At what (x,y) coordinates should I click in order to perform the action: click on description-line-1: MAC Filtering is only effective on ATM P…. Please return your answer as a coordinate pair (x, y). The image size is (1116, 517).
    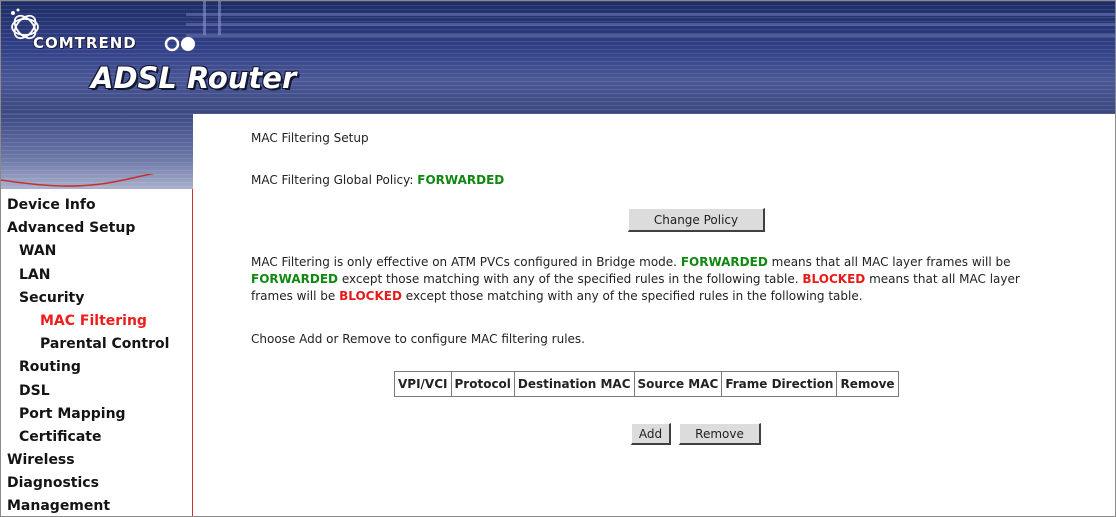
    Looking at the image, I should click on (682, 262).